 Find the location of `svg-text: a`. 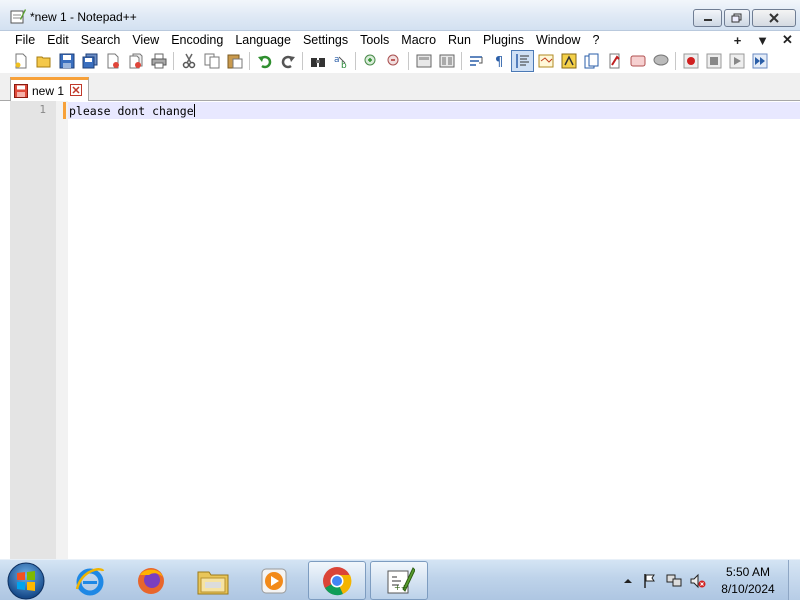

svg-text: a is located at coordinates (337, 60).